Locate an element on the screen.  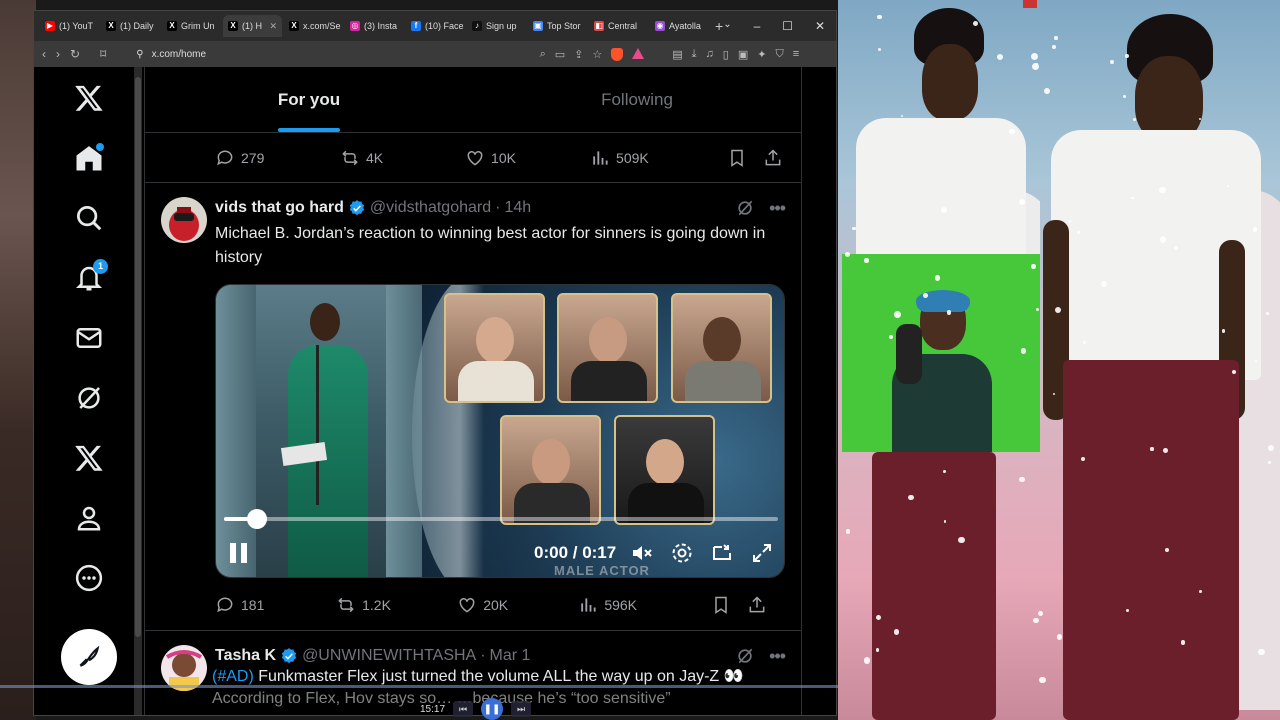
media-player-timeline is located at coordinates (419, 686).